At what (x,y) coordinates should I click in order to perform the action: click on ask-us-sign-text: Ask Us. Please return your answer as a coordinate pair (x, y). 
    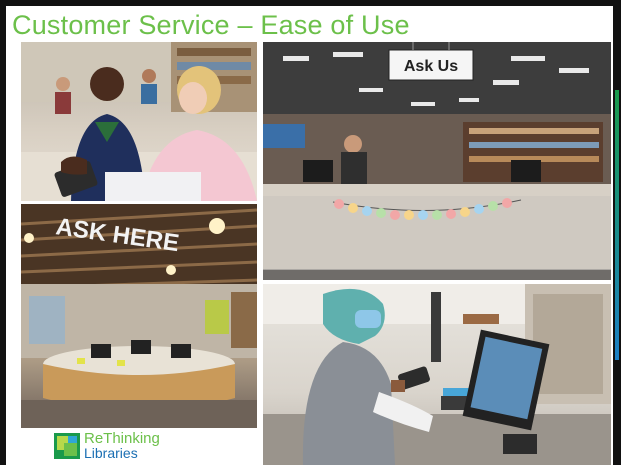
    Looking at the image, I should click on (431, 66).